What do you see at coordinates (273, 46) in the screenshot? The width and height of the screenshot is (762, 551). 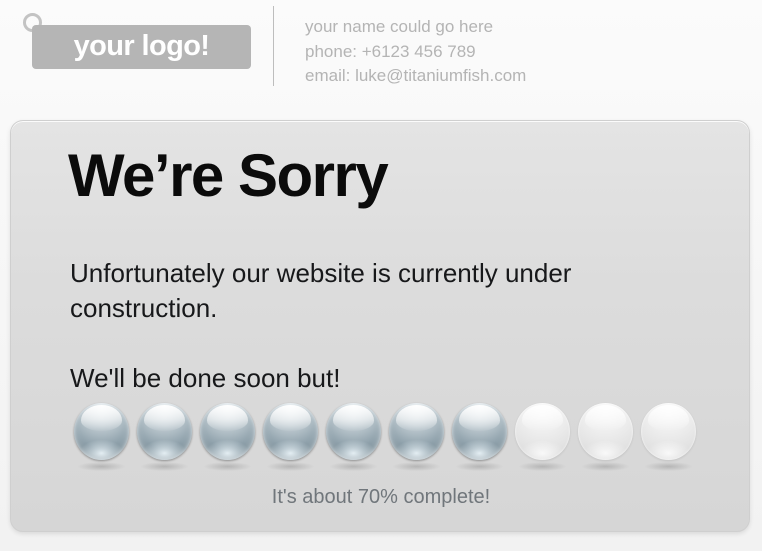 I see `header-divider` at bounding box center [273, 46].